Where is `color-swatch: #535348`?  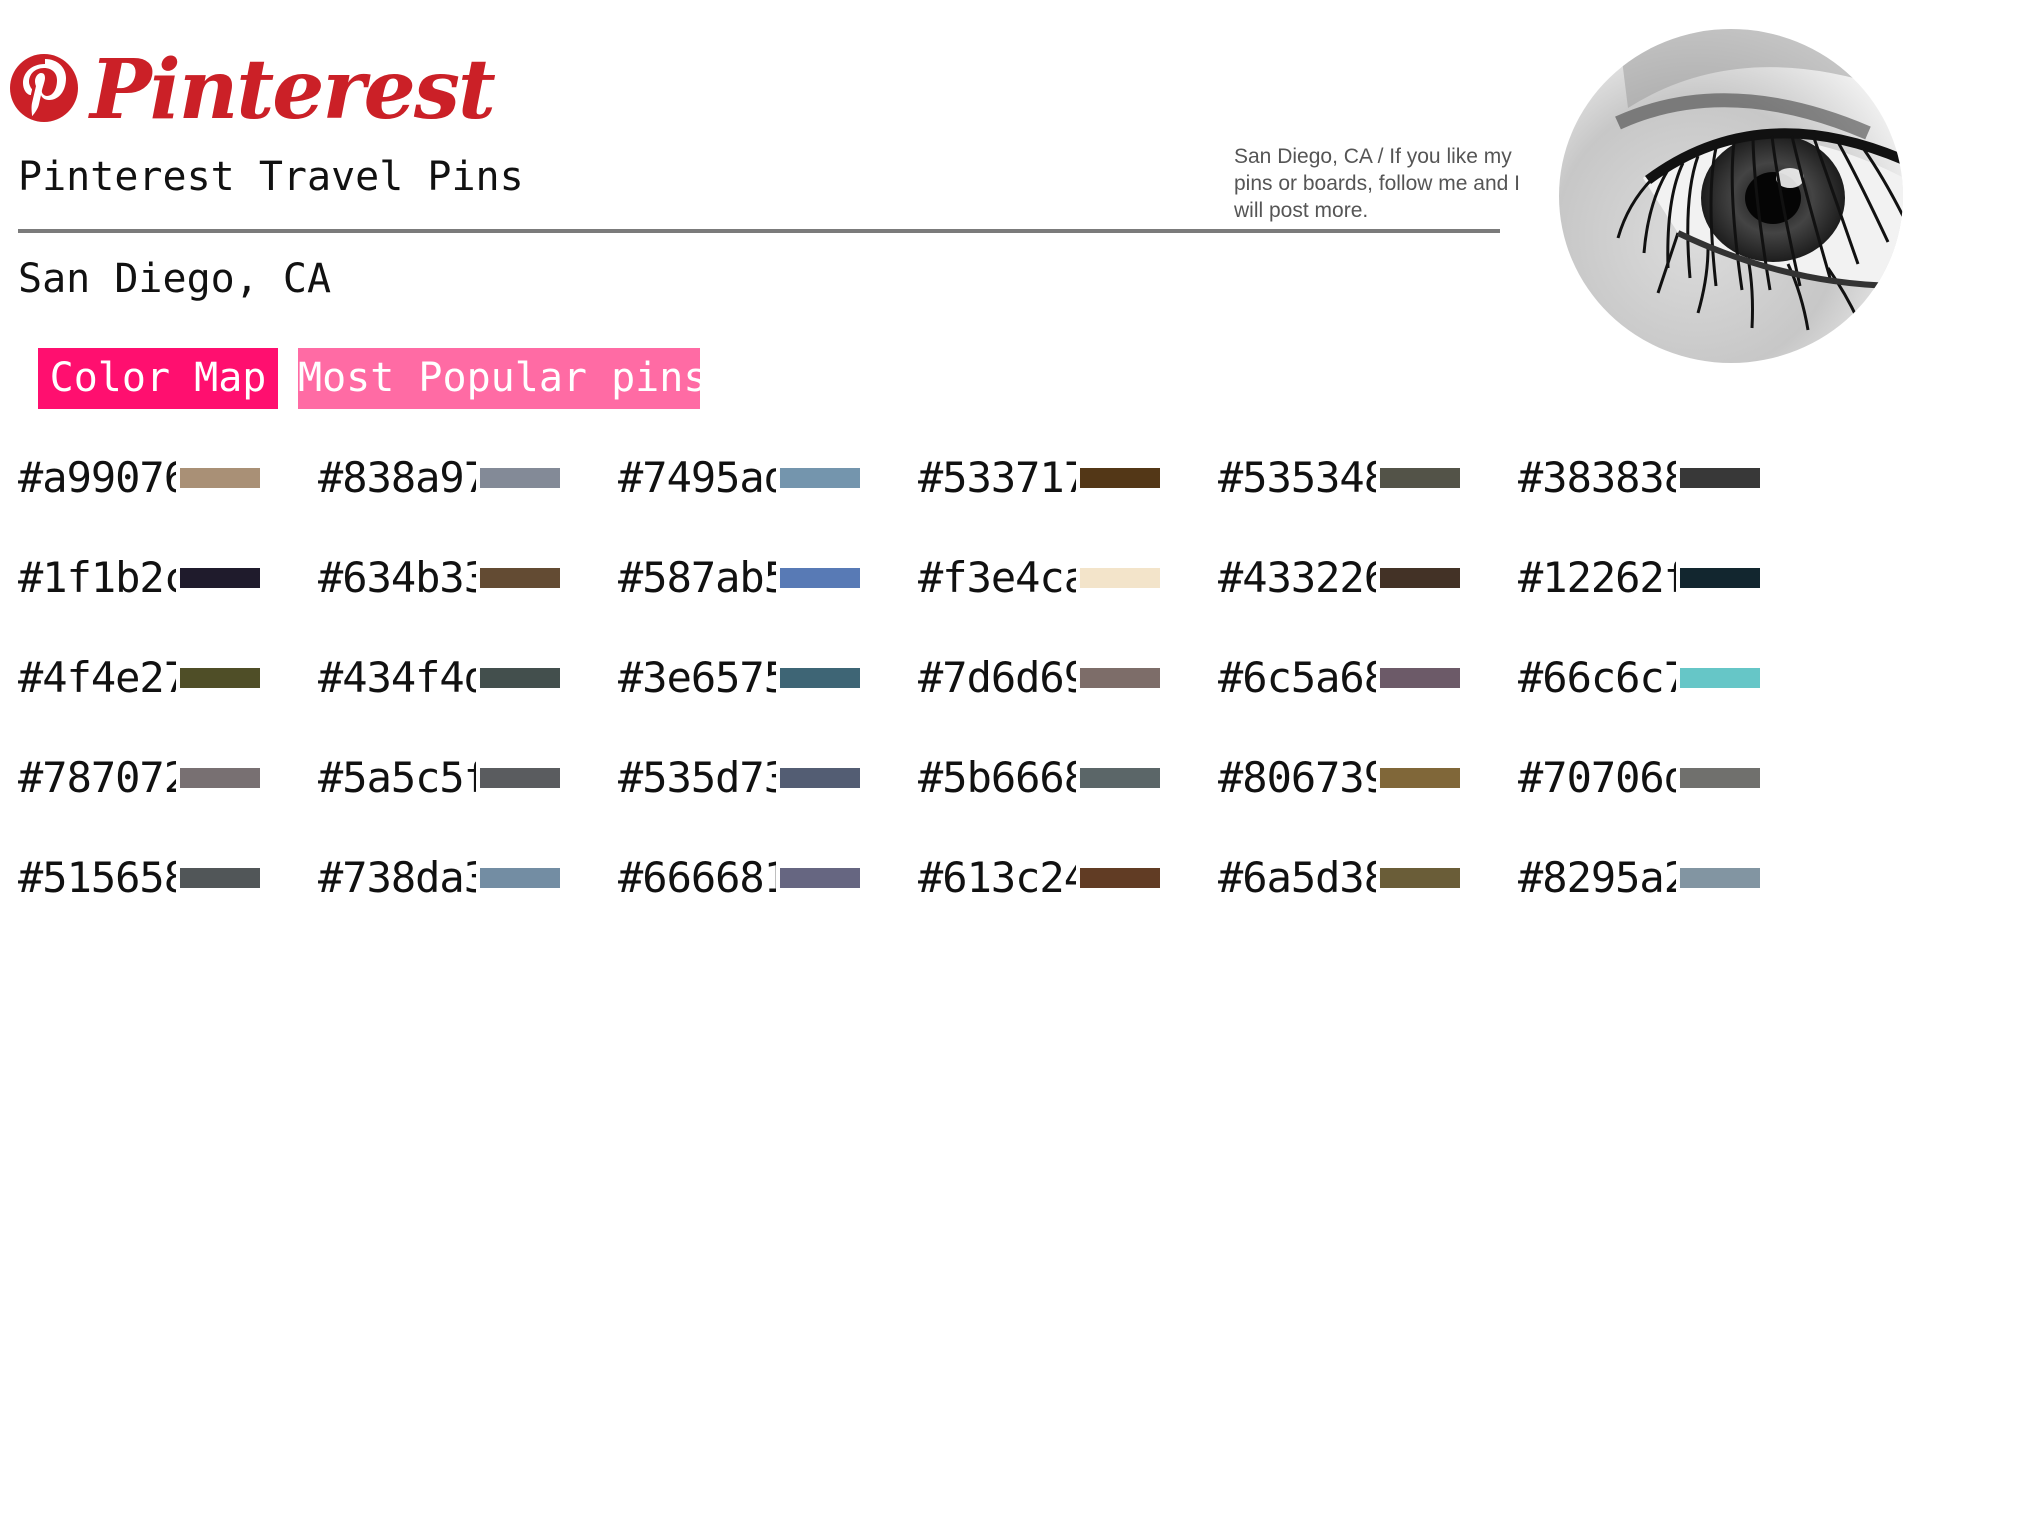
color-swatch: #535348 is located at coordinates (1368, 478).